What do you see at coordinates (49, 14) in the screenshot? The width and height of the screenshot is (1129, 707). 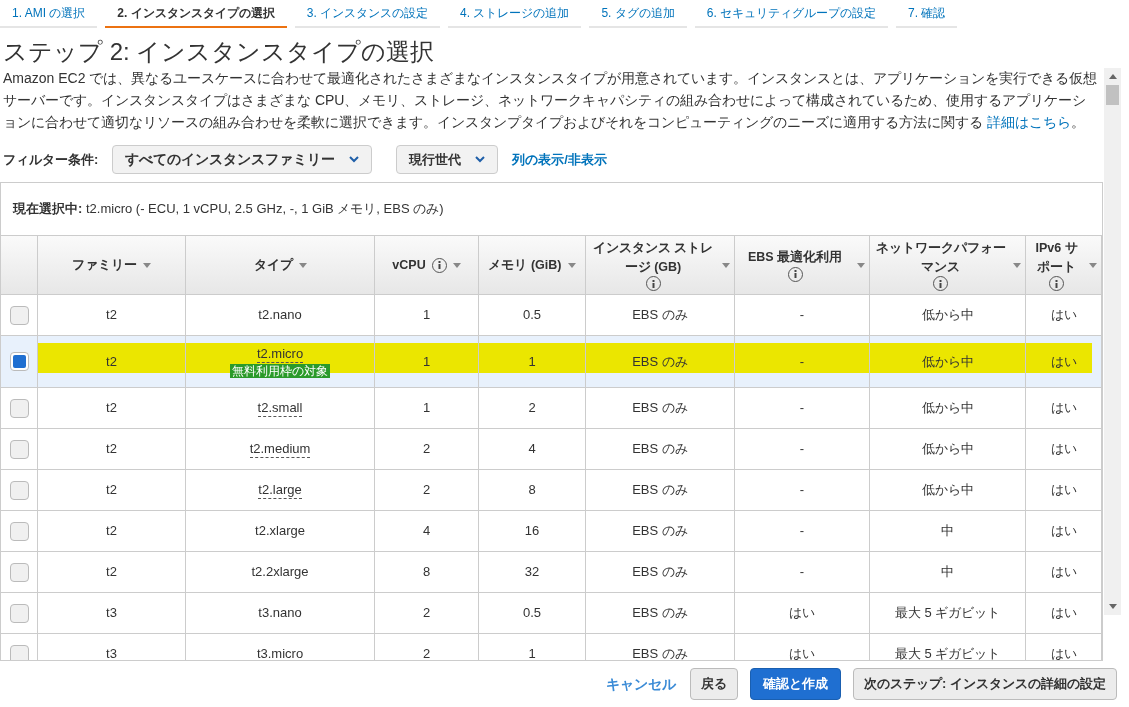 I see `step-tab: 1. AMI の選択` at bounding box center [49, 14].